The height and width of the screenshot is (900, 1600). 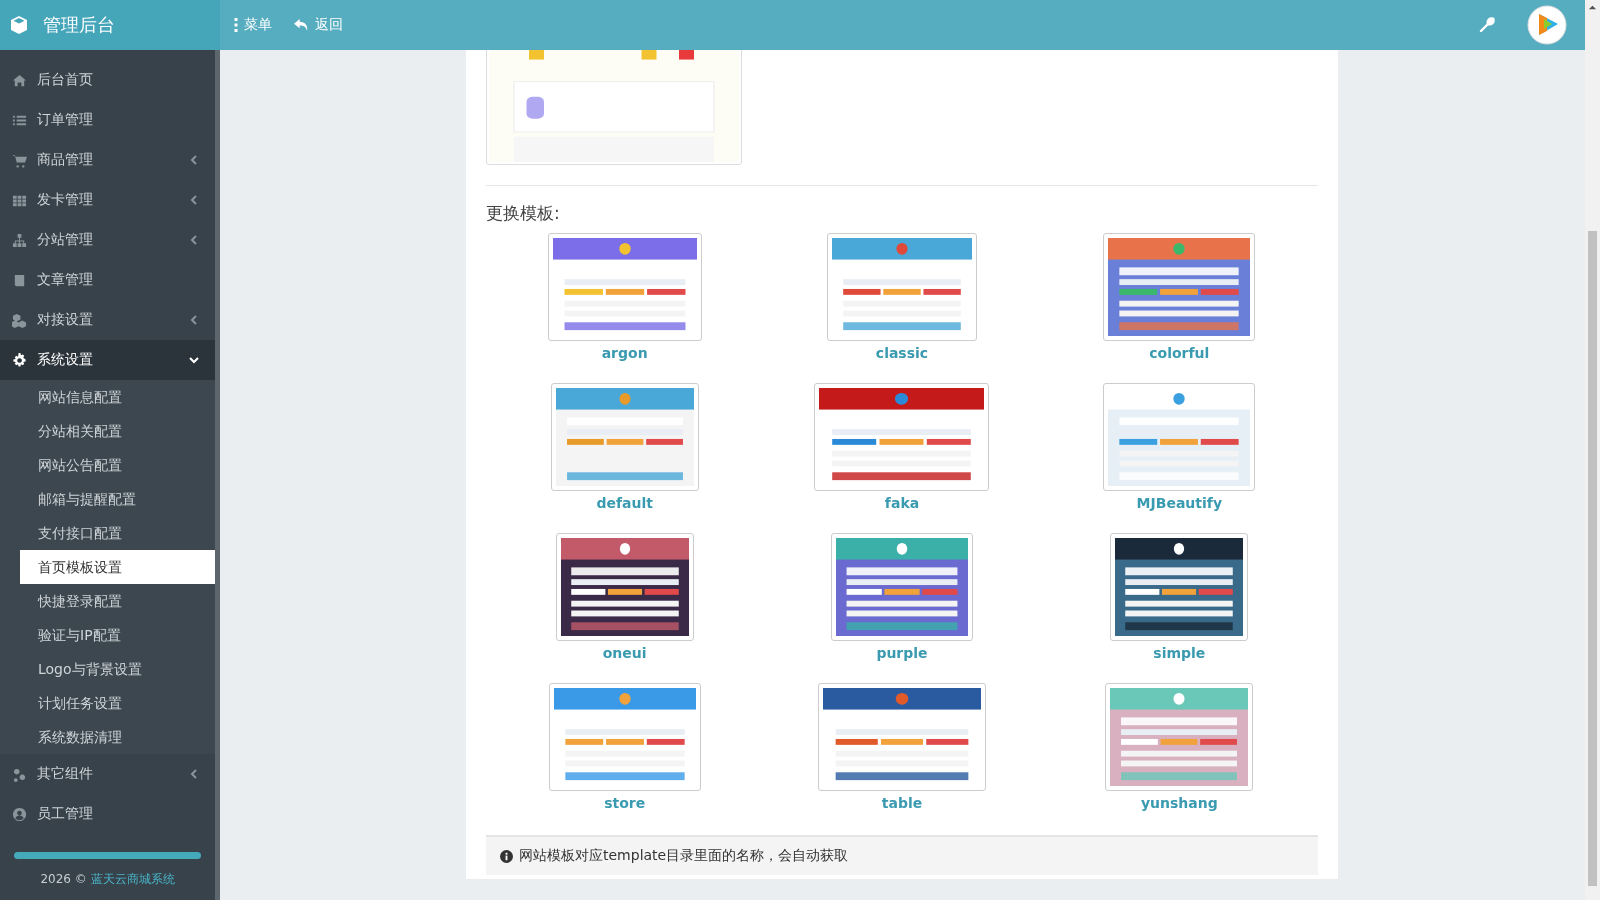 I want to click on submenu-item: 快捷登录配置, so click(x=117, y=601).